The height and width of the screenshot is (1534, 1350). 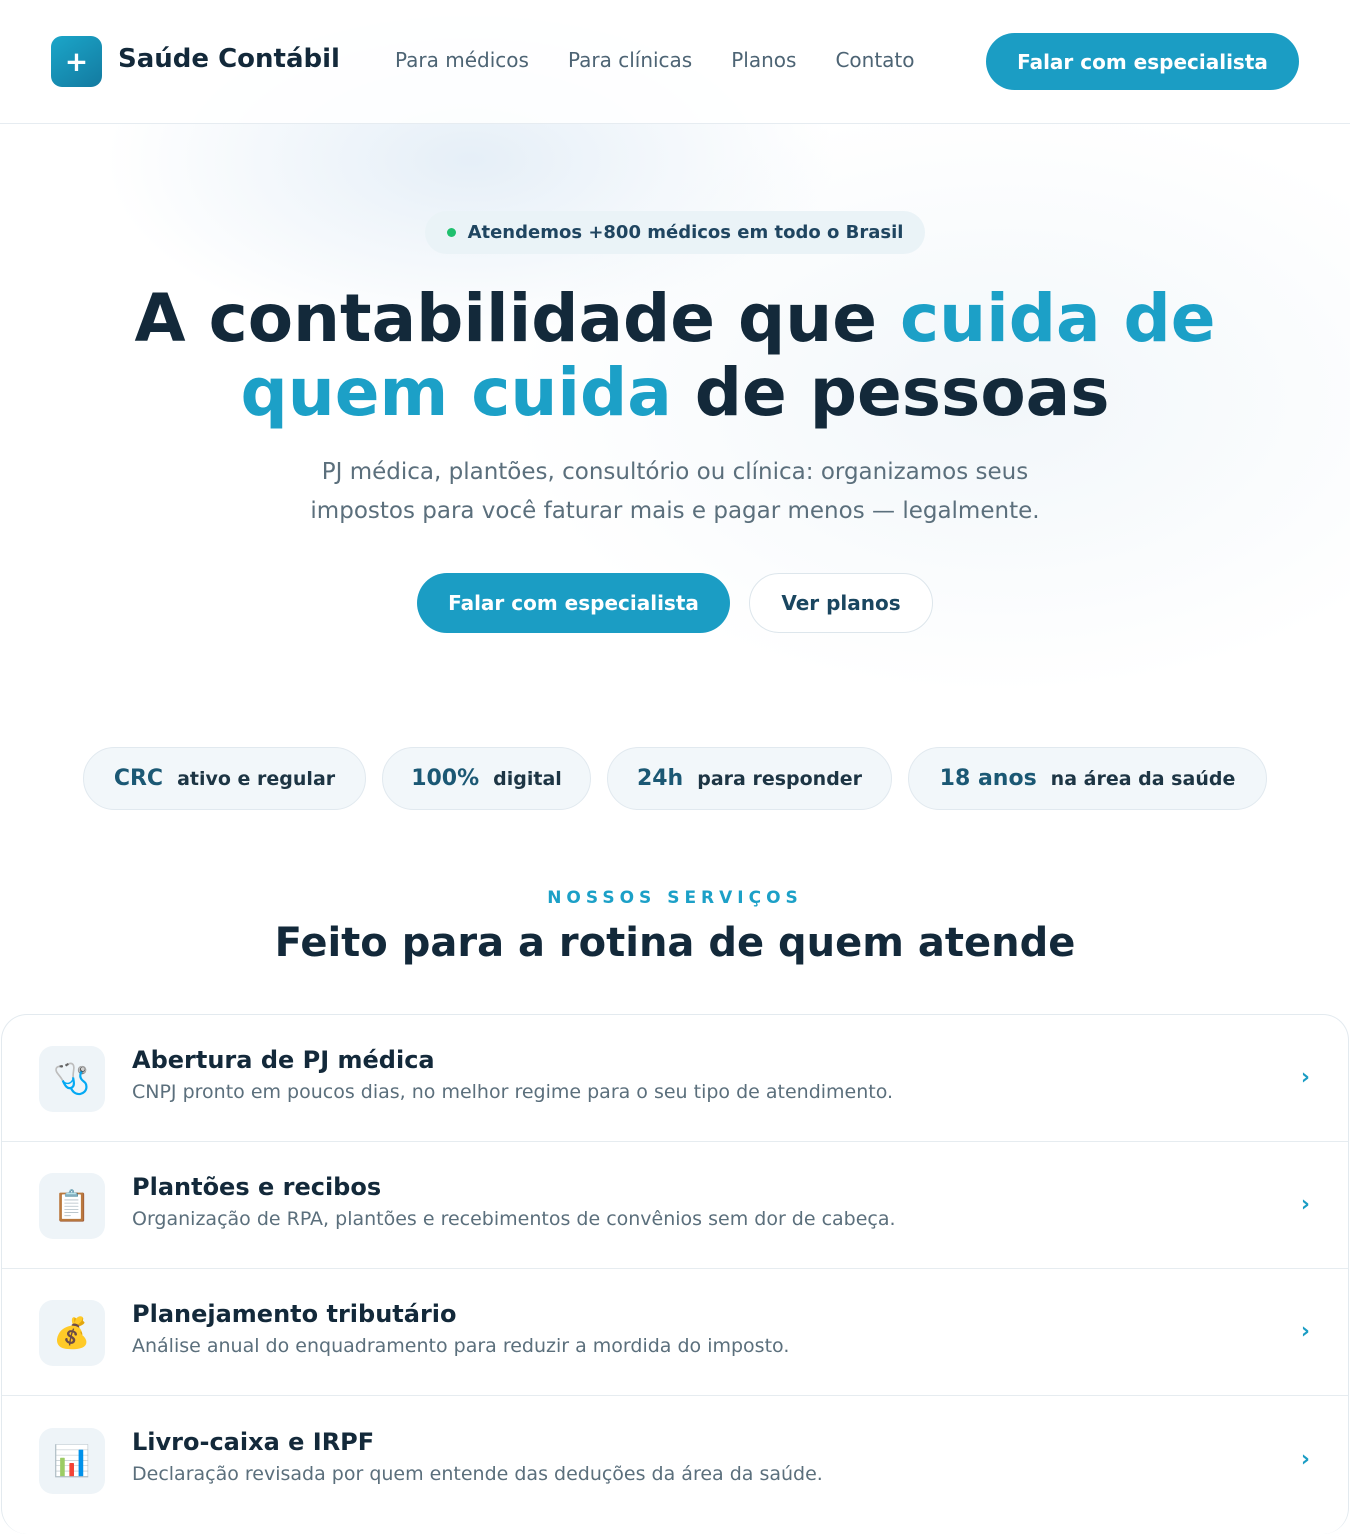 I want to click on hero-badge: Atendemos +800 médicos em todo o Brasil, so click(x=675, y=232).